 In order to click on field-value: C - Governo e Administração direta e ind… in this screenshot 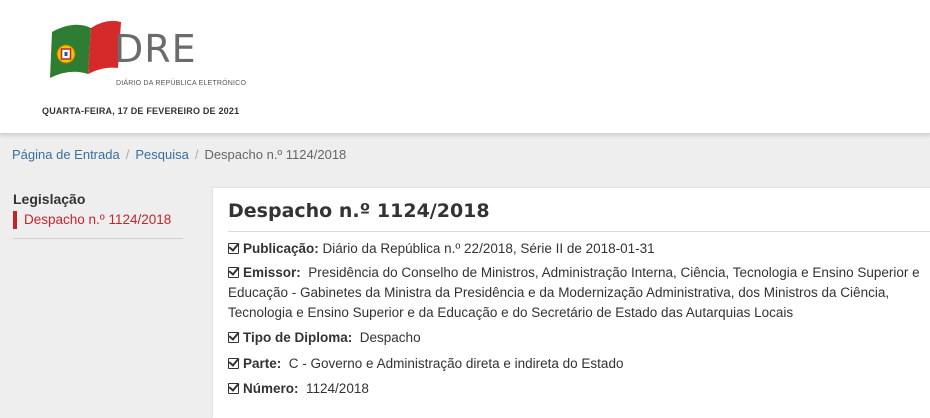, I will do `click(456, 363)`.